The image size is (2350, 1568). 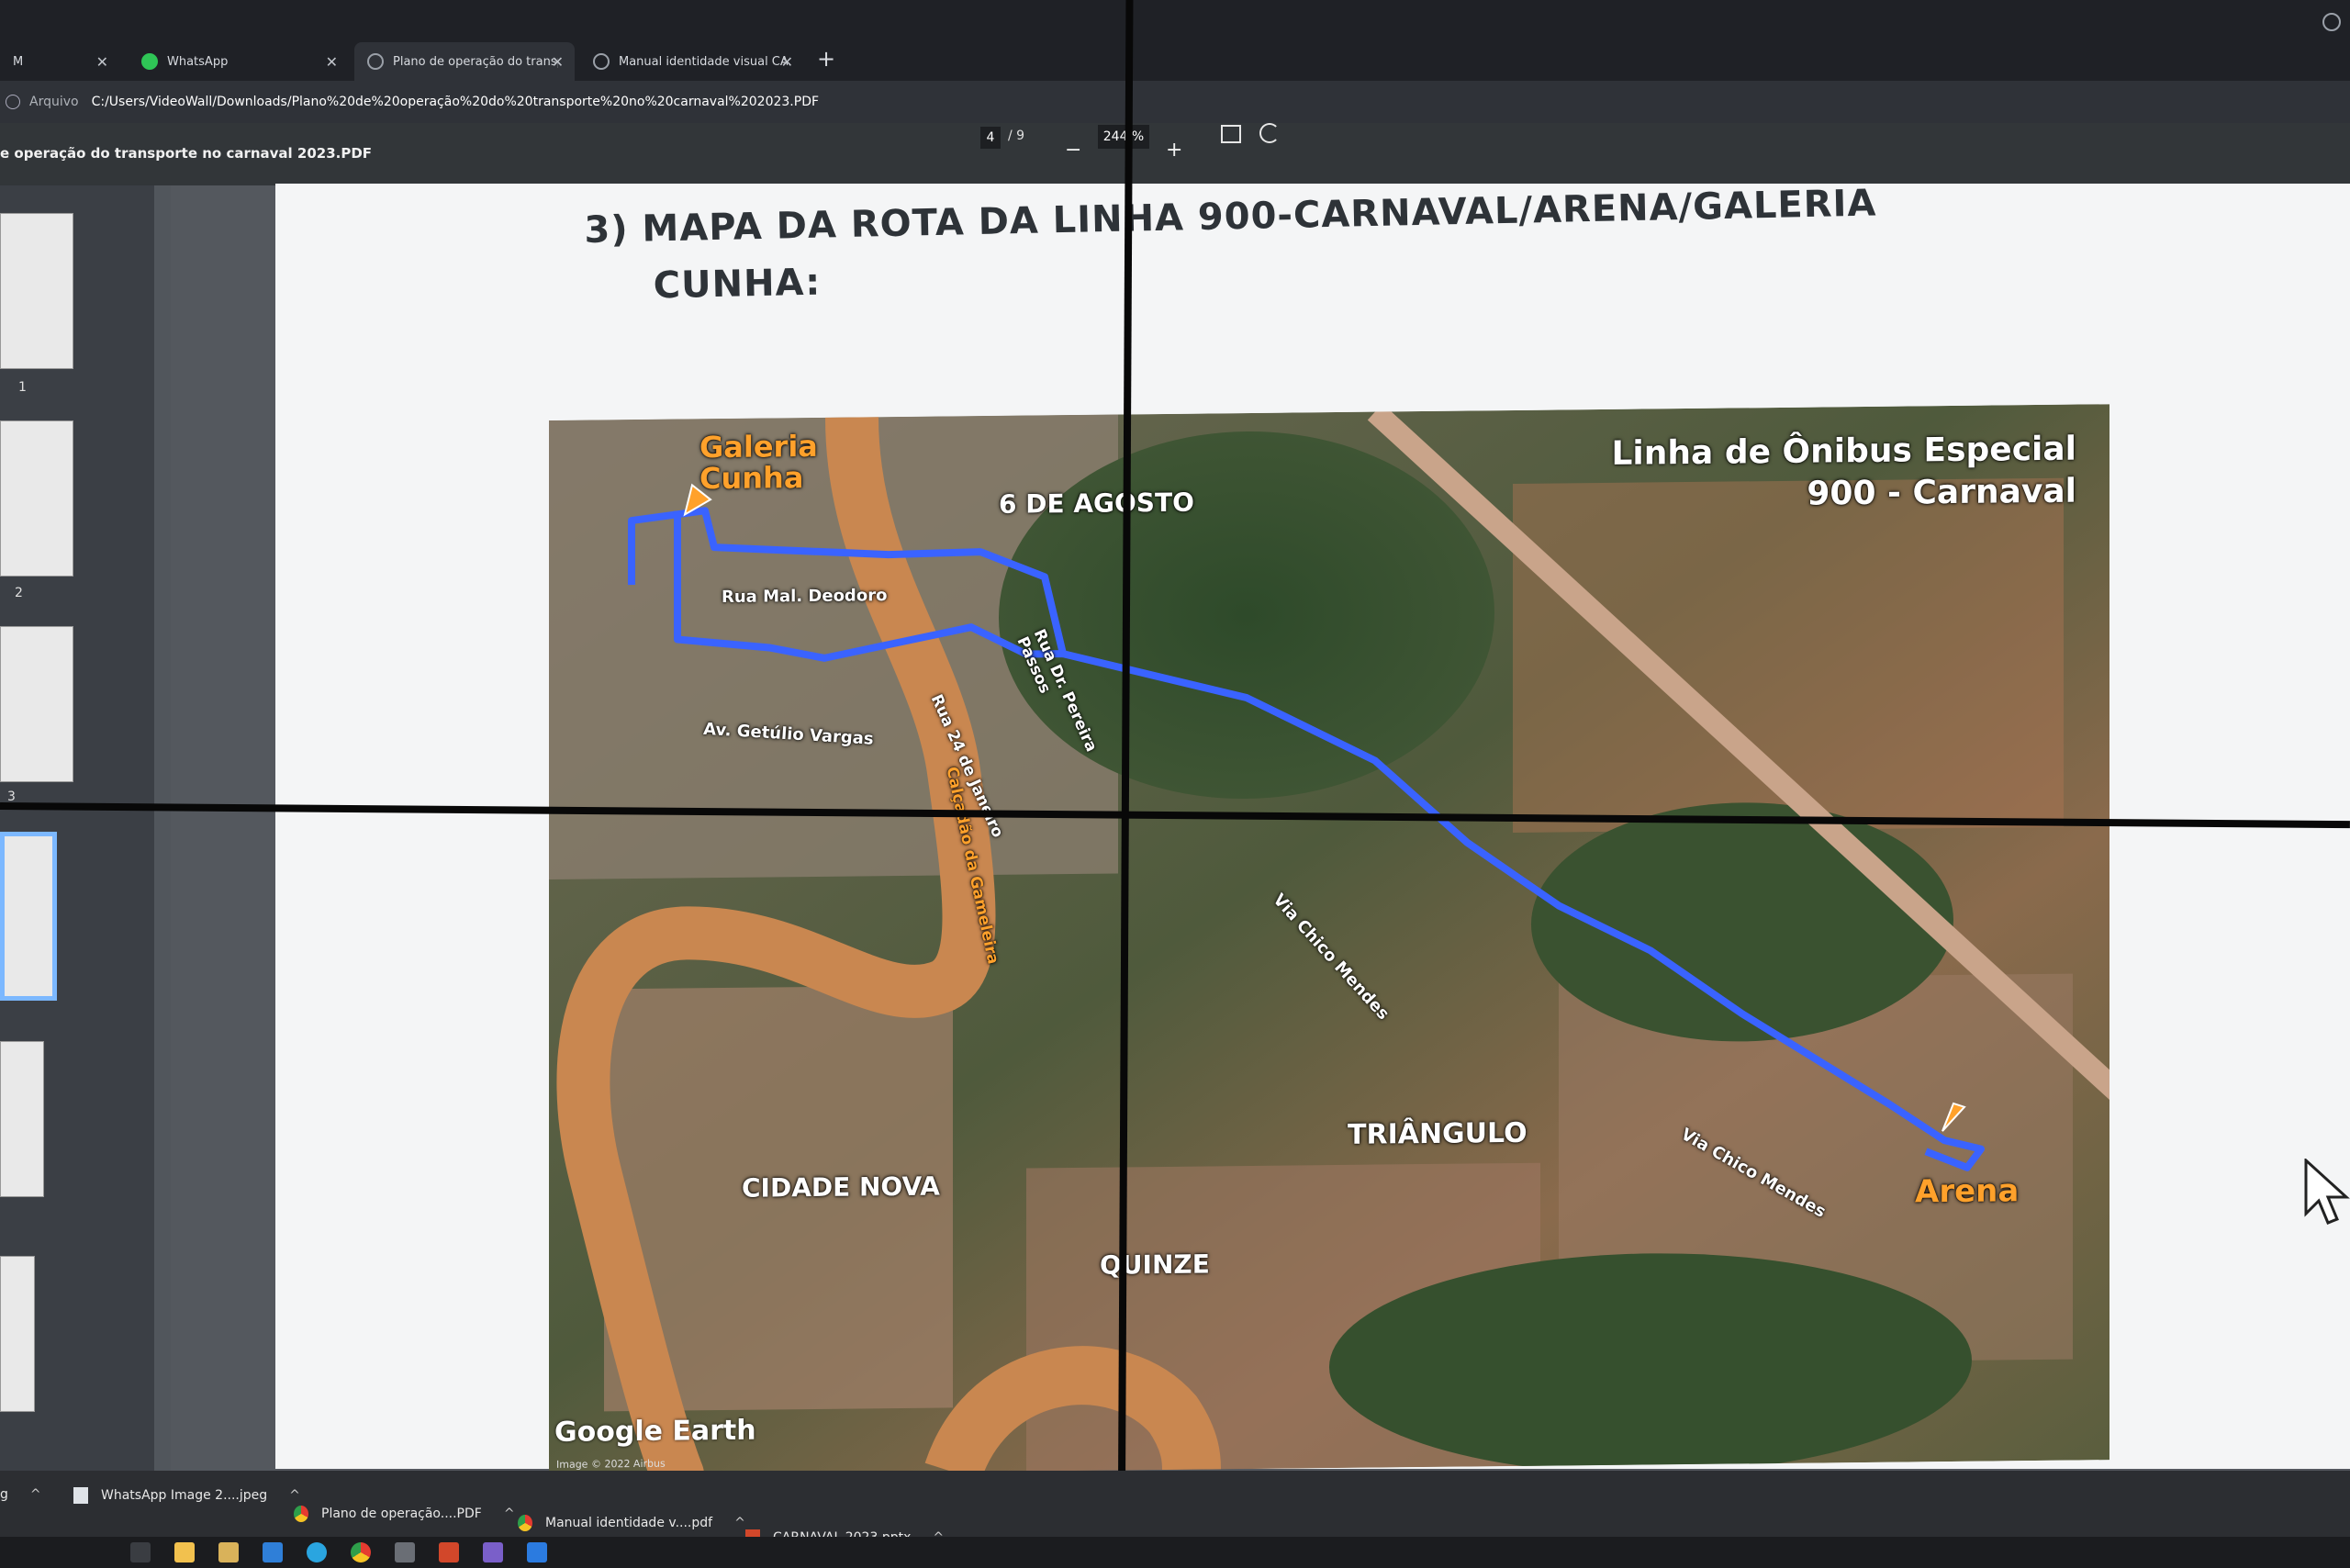 I want to click on tab-label: Manual identidade visual CARNA, so click(x=704, y=61).